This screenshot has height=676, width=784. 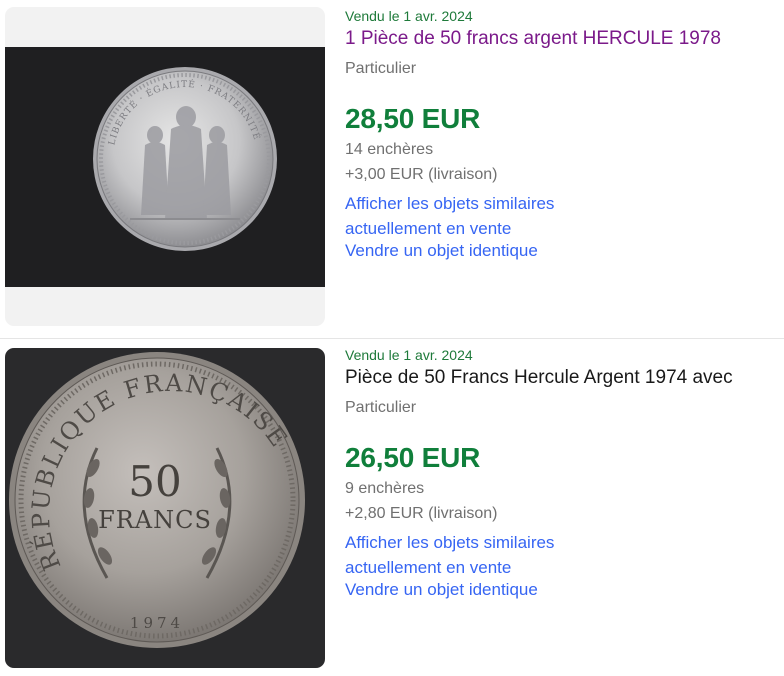 What do you see at coordinates (155, 520) in the screenshot?
I see `coin-unit: FRANCS` at bounding box center [155, 520].